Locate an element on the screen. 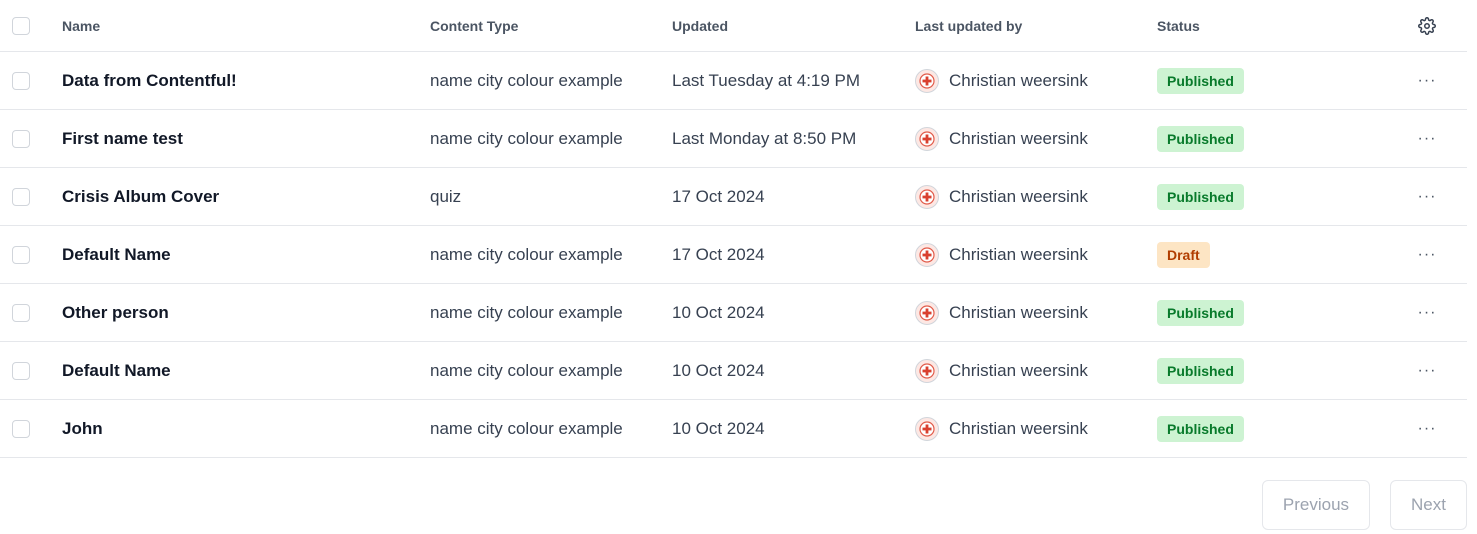 The width and height of the screenshot is (1477, 534). pagination: Previous Next is located at coordinates (1364, 505).